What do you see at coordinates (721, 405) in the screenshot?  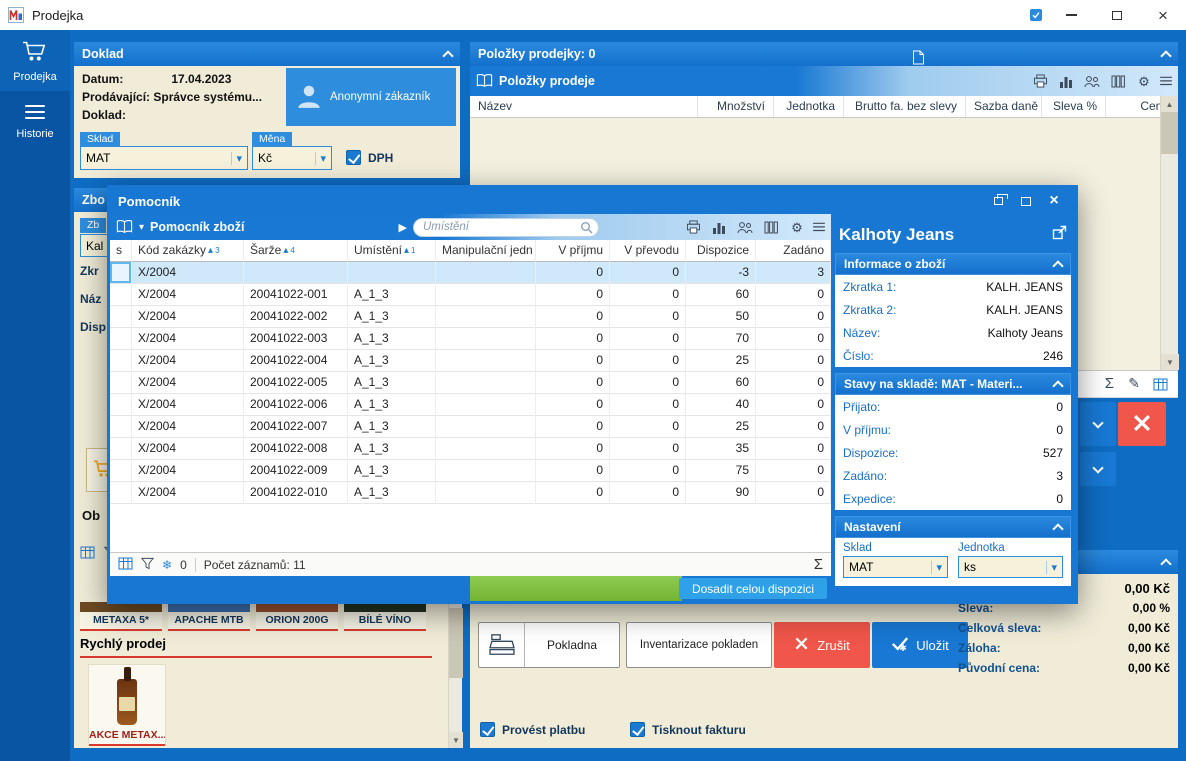 I see `cell: 40` at bounding box center [721, 405].